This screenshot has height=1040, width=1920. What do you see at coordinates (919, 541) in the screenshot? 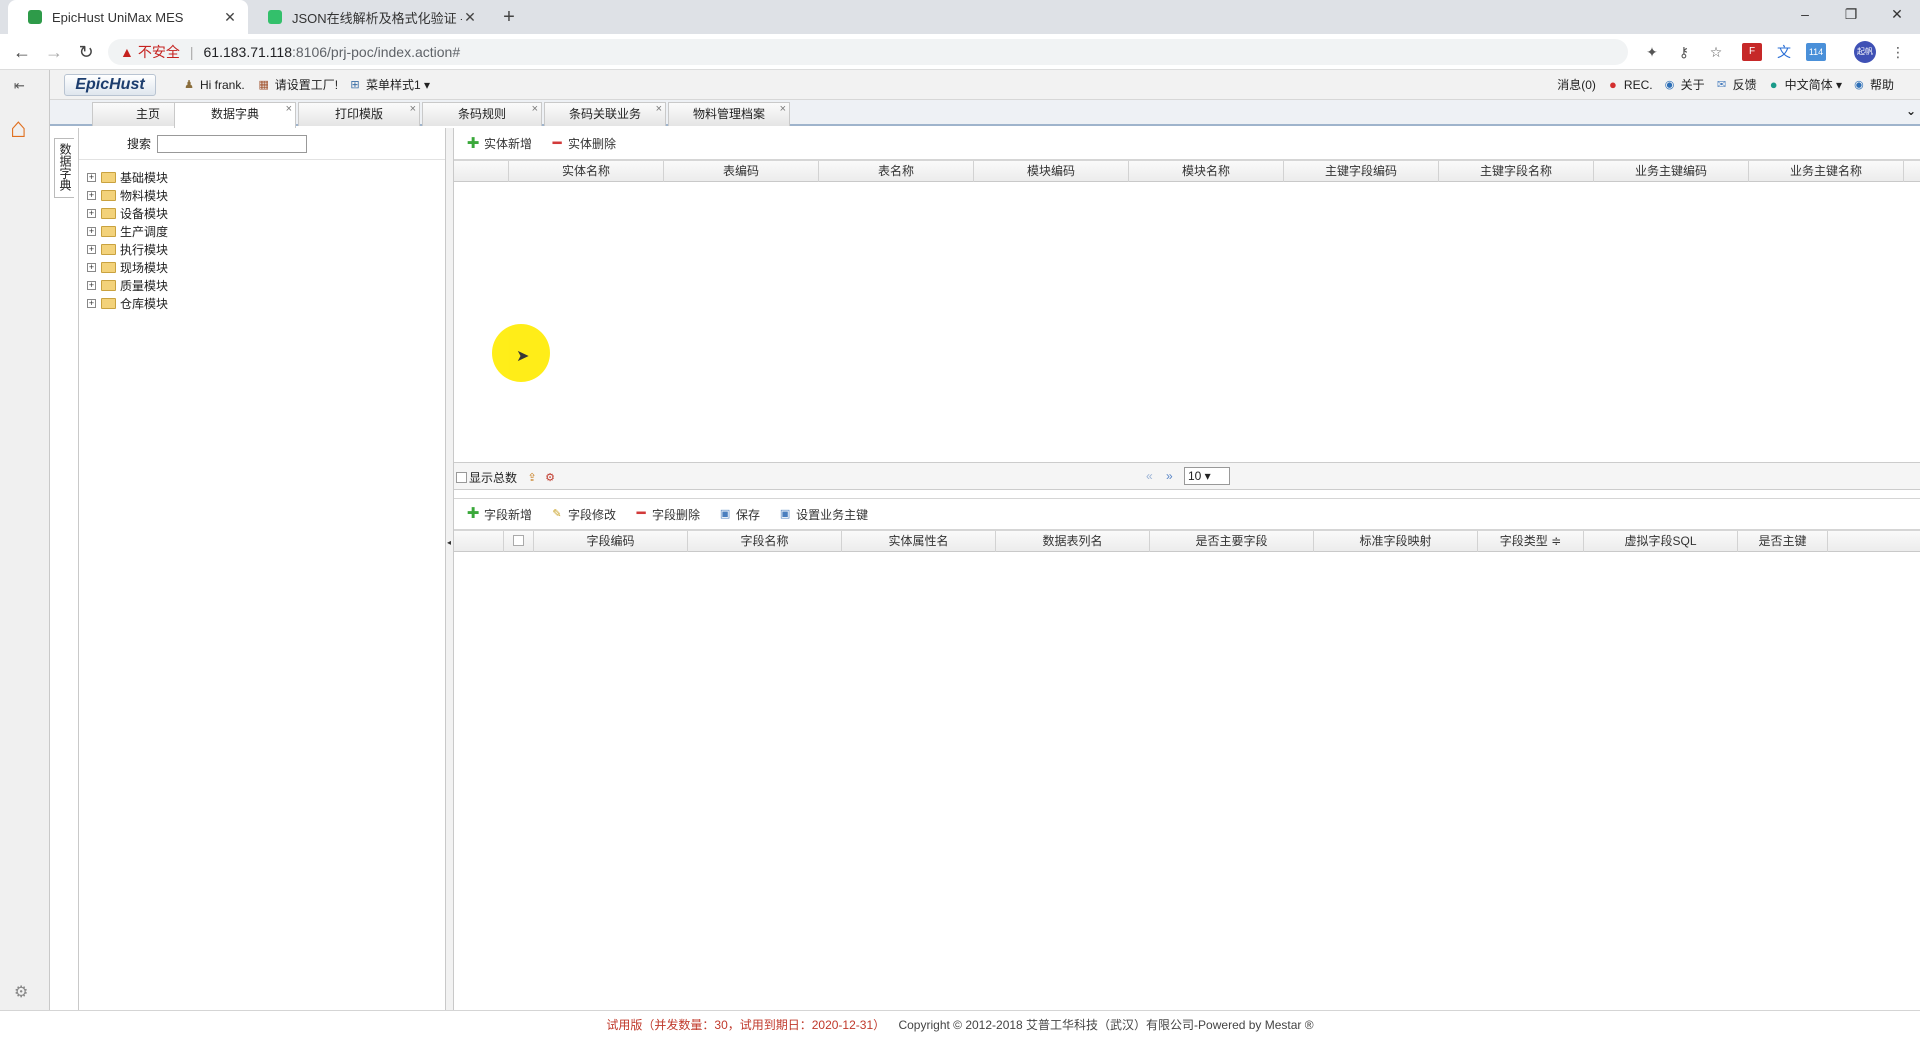
I see `column-header: 实体属性名` at bounding box center [919, 541].